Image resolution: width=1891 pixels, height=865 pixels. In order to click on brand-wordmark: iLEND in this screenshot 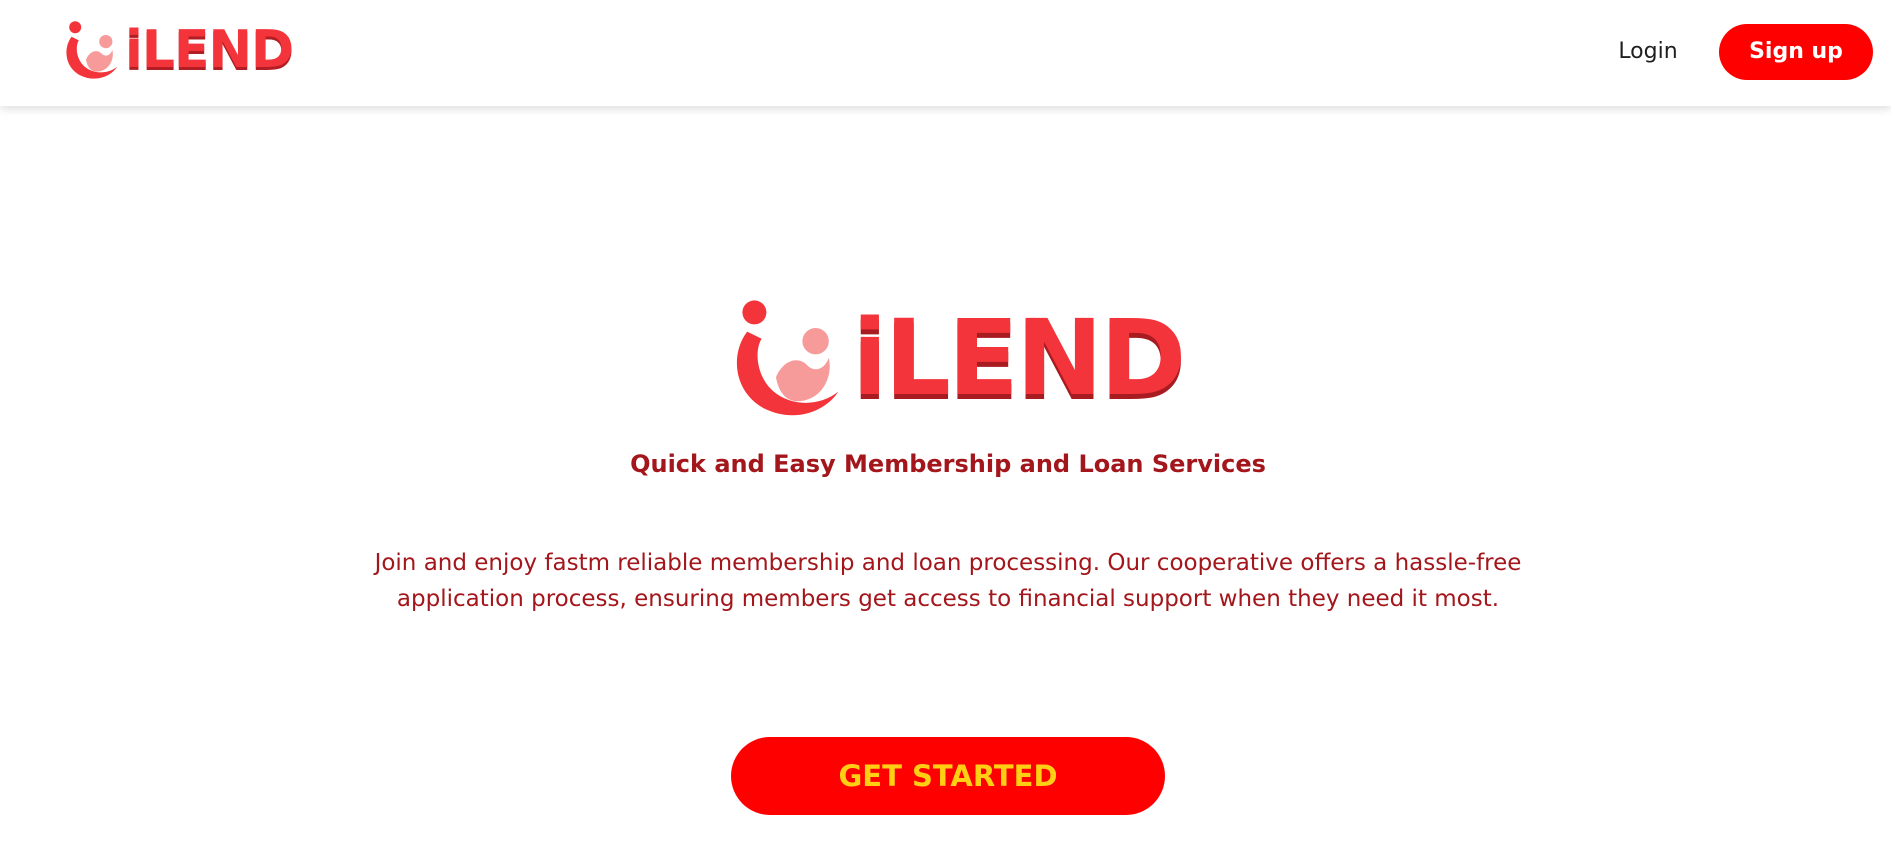, I will do `click(209, 50)`.